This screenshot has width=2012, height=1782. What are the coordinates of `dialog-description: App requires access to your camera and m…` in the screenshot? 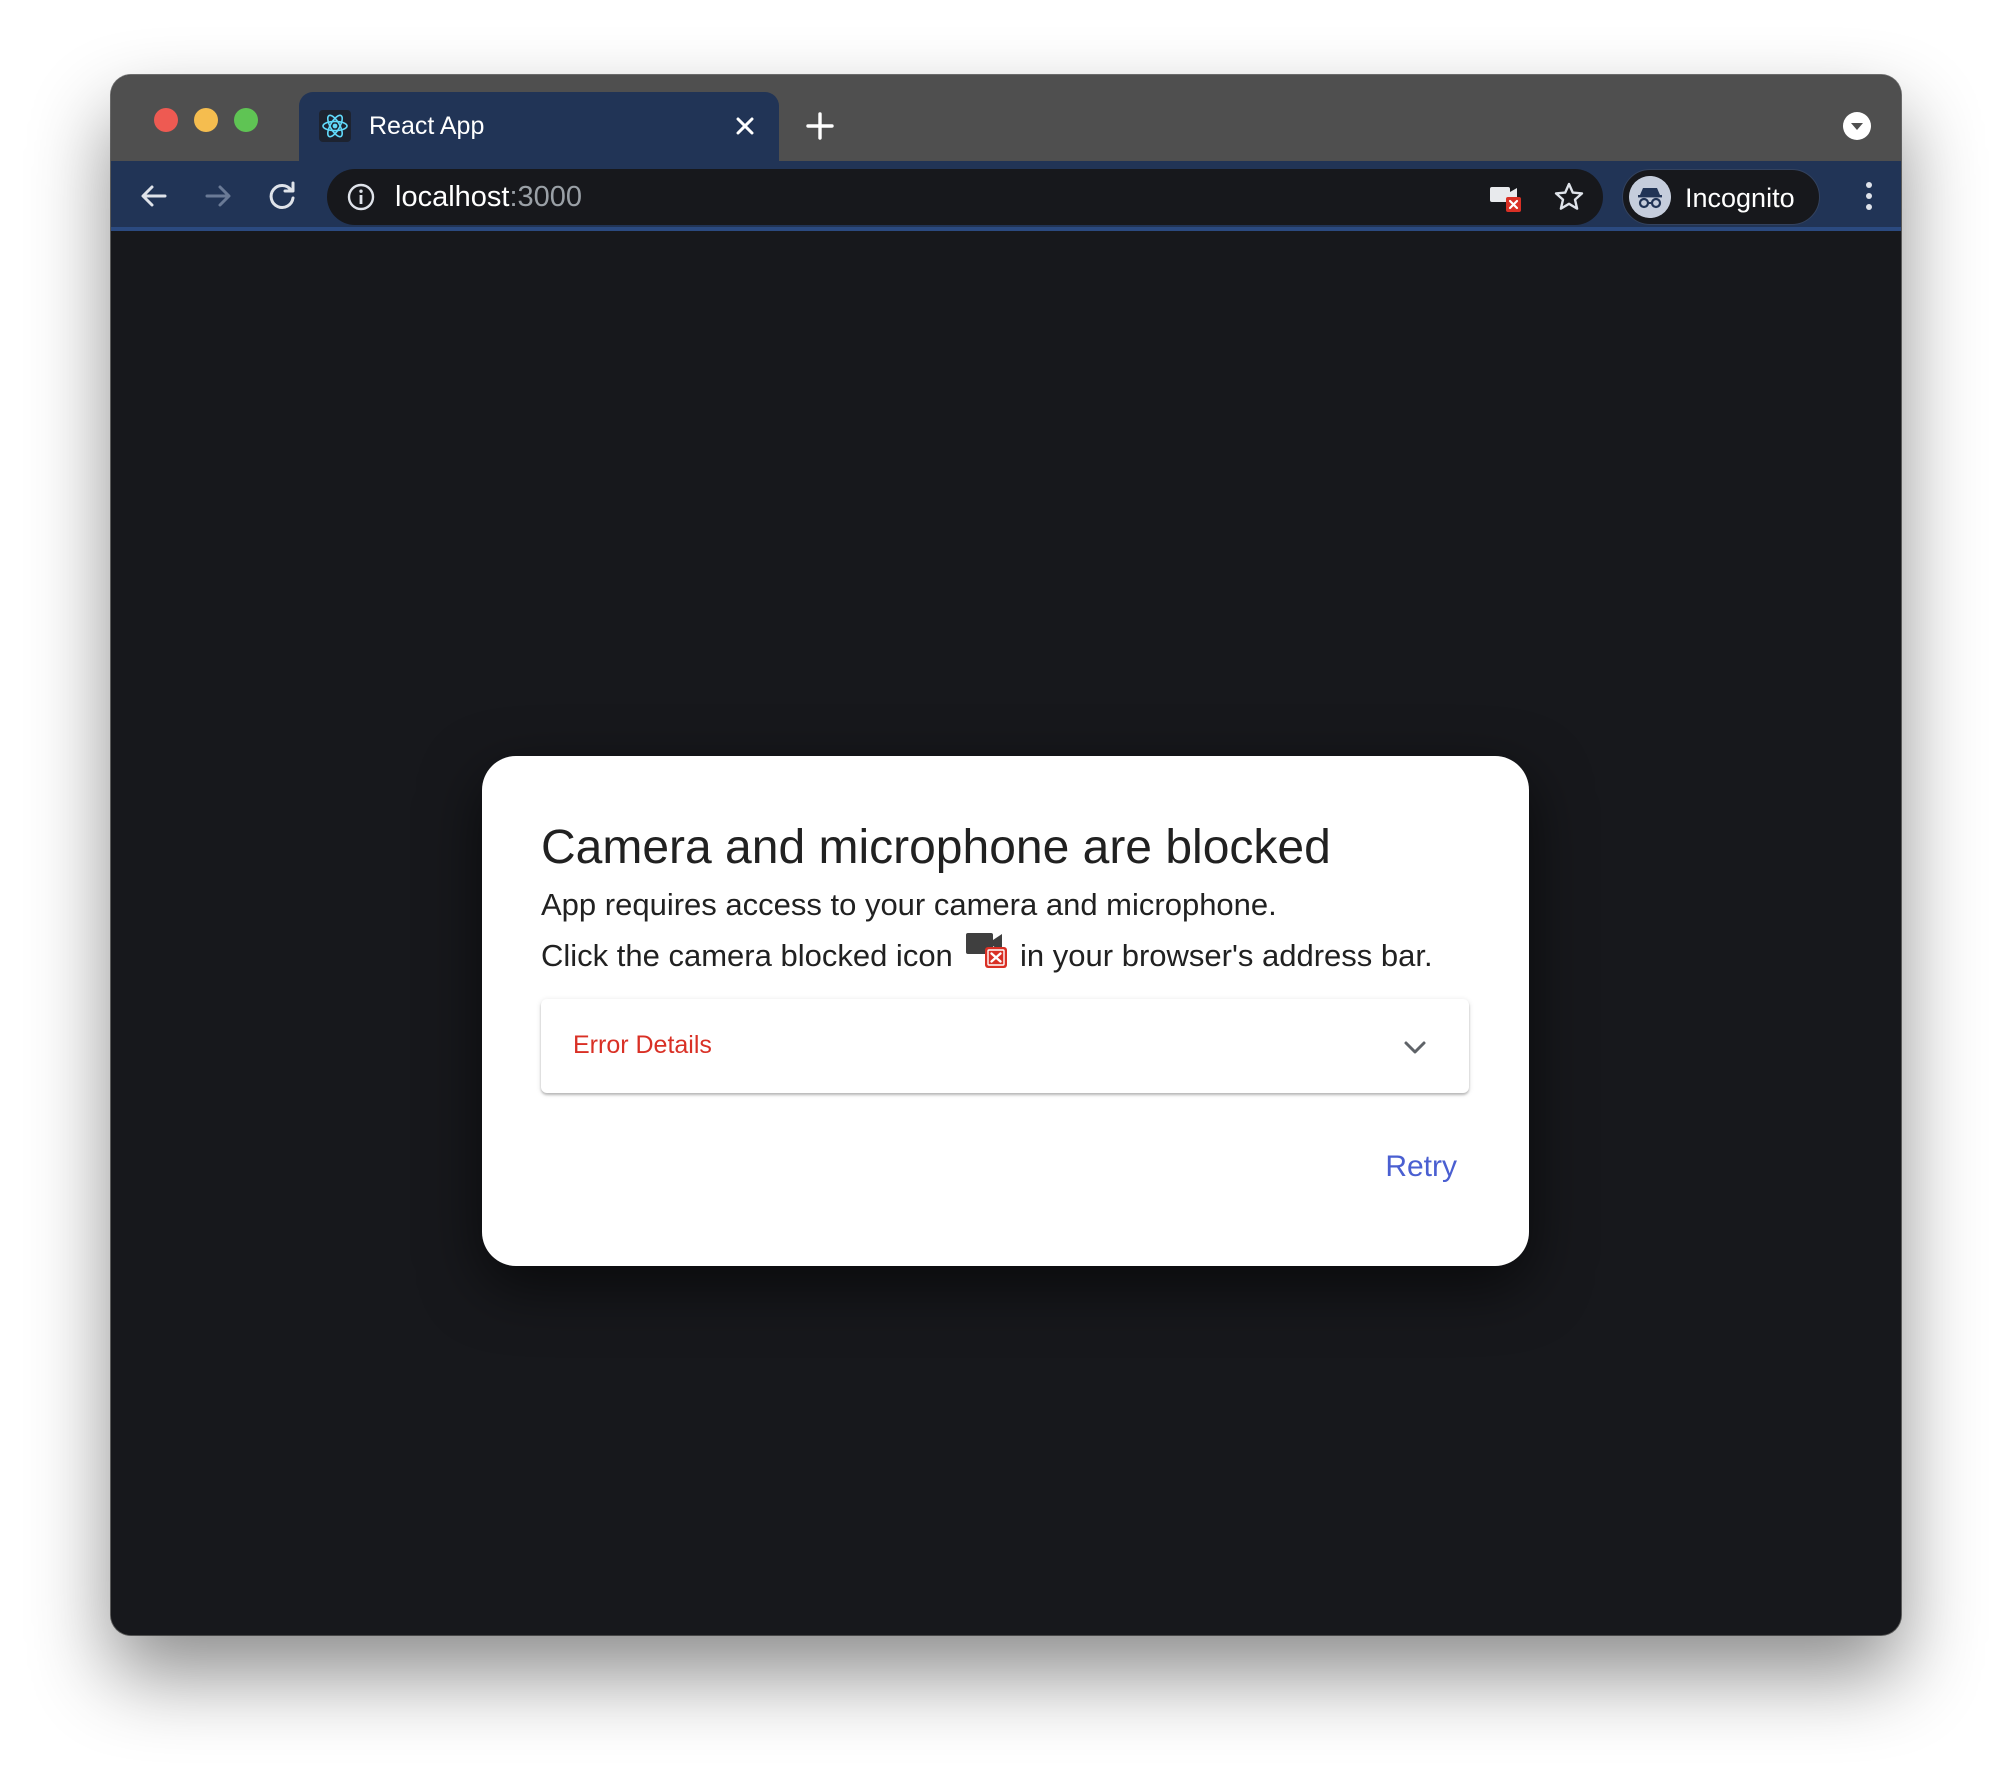 It's located at (909, 904).